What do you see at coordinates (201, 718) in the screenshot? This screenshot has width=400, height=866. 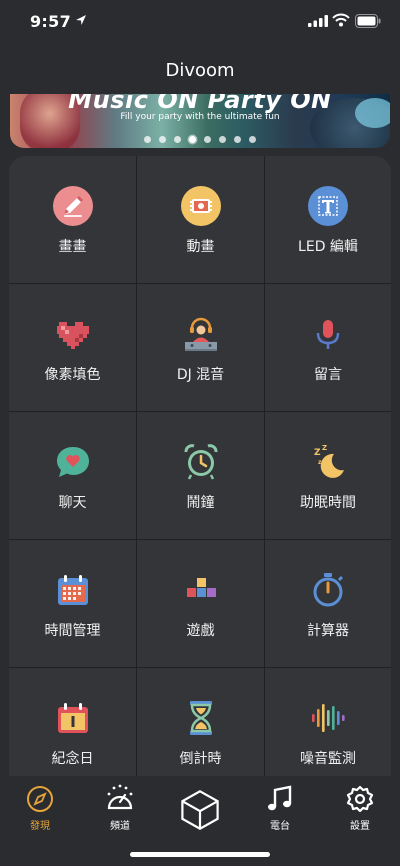 I see `hourglass-icon` at bounding box center [201, 718].